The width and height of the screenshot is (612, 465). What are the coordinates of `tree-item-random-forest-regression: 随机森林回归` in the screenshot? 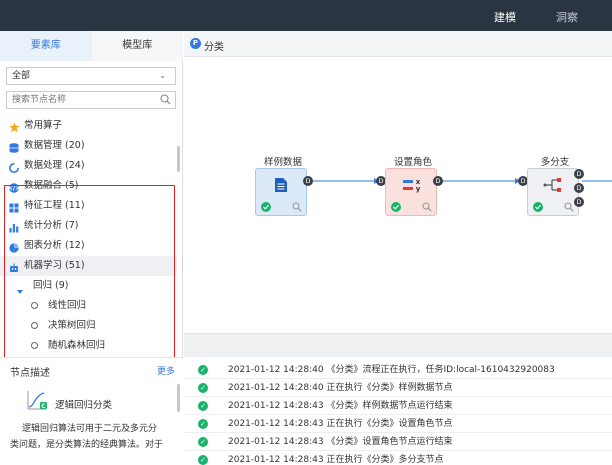 It's located at (88, 346).